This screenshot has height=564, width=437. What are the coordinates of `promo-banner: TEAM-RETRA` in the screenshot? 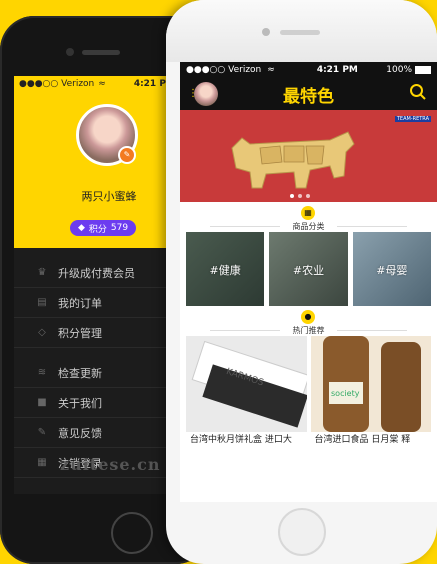 It's located at (308, 156).